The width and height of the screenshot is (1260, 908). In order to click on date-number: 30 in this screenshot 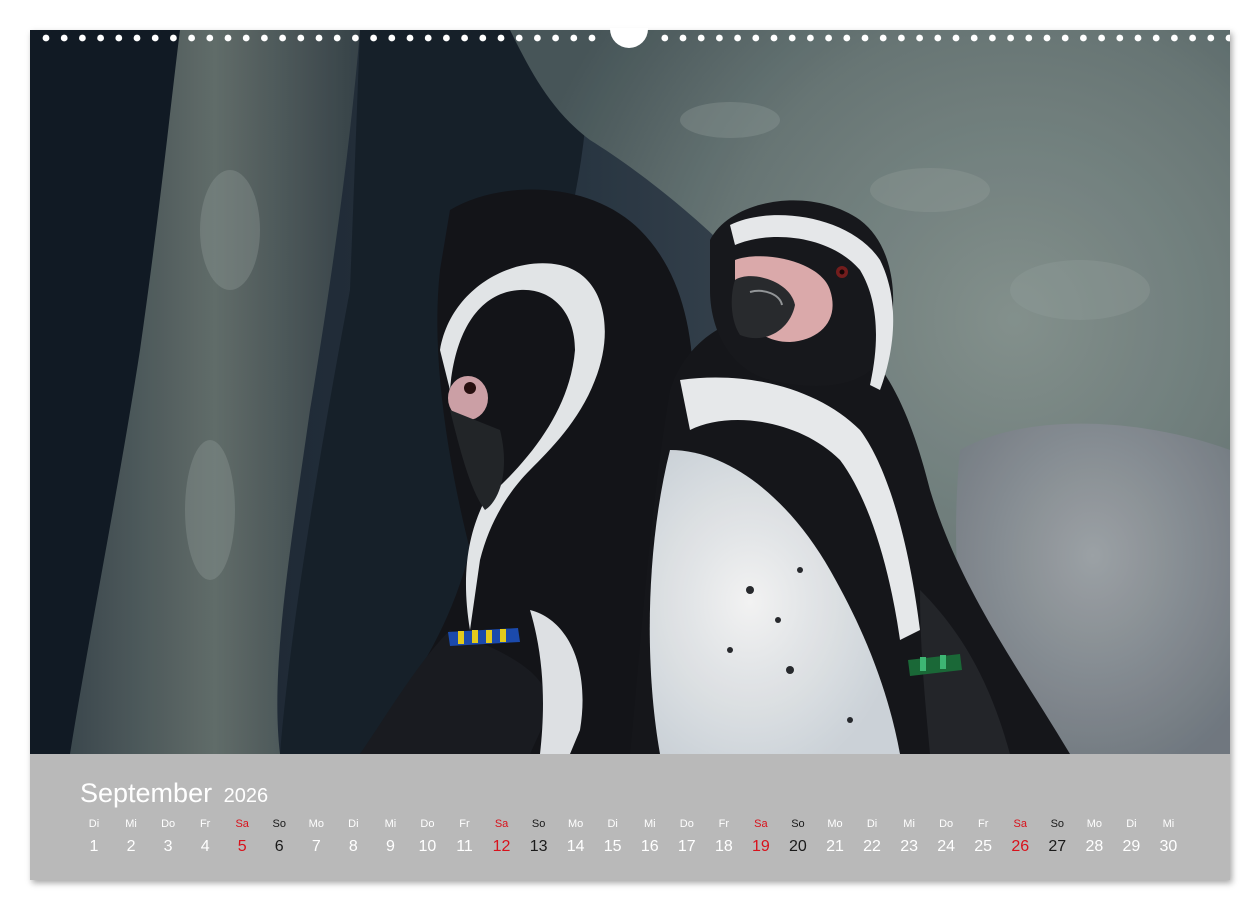, I will do `click(1168, 846)`.